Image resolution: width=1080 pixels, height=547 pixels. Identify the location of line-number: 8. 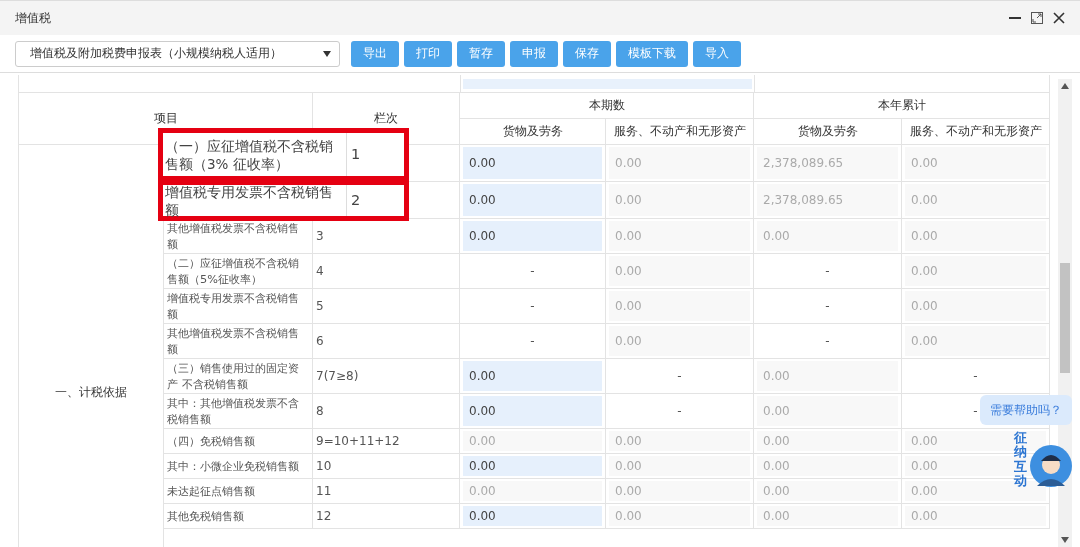
(320, 411).